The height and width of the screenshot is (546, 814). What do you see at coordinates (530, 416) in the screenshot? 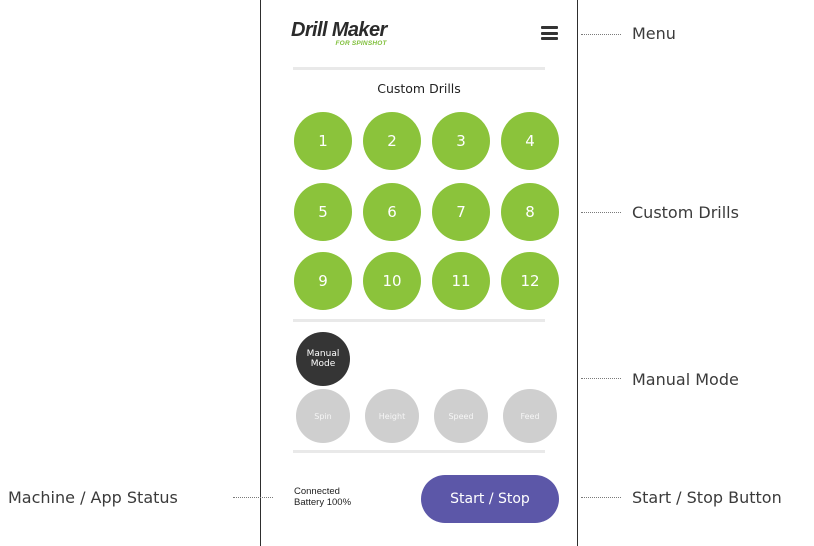
I see `feed-control: Feed` at bounding box center [530, 416].